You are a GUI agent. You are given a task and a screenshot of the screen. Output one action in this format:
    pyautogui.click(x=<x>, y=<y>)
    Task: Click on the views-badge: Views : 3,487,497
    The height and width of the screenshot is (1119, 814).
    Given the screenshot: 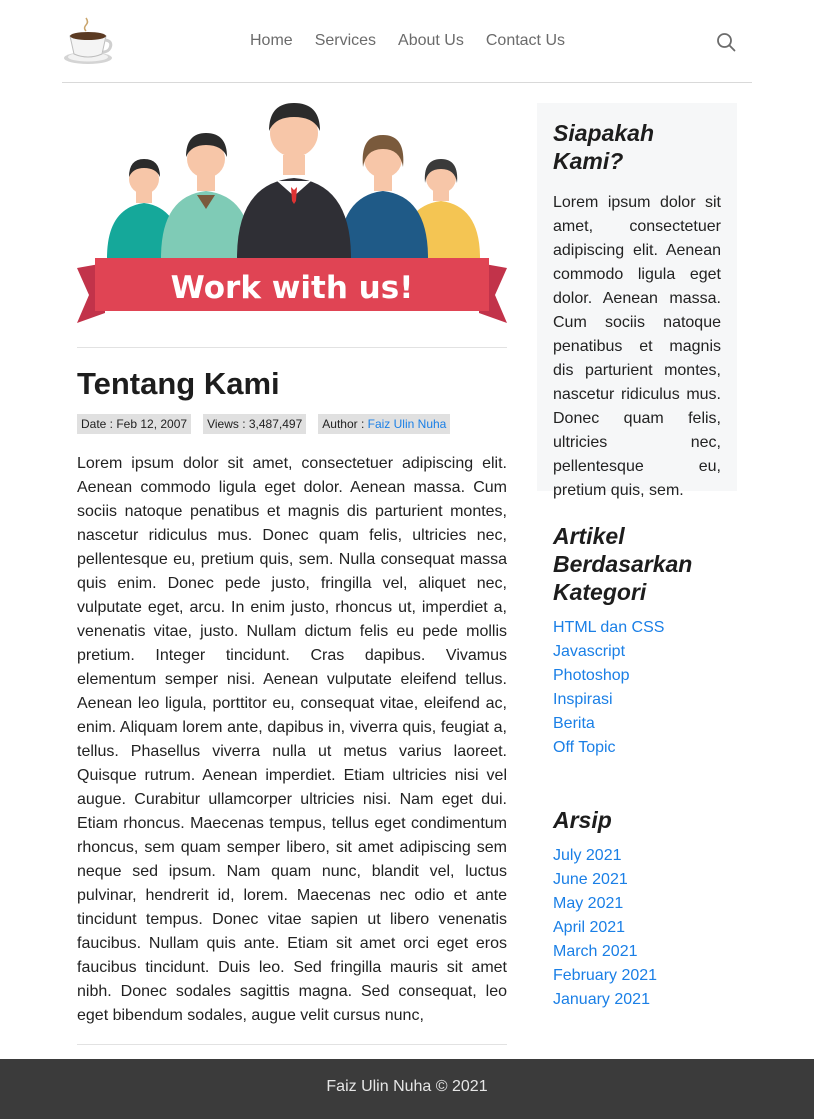 What is the action you would take?
    pyautogui.click(x=255, y=424)
    